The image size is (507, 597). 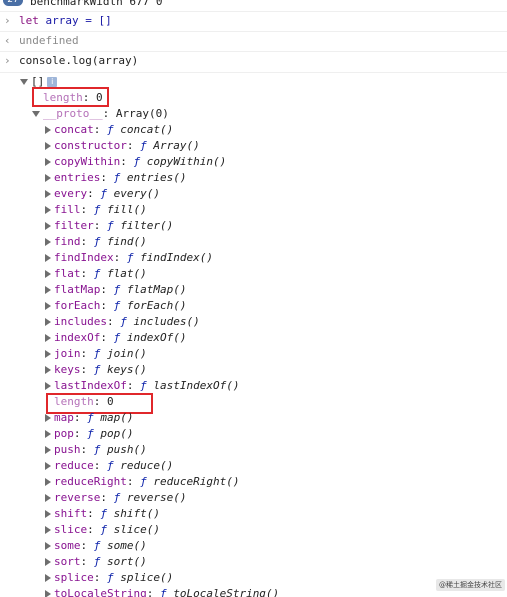 I want to click on function-name: concat(), so click(x=147, y=129).